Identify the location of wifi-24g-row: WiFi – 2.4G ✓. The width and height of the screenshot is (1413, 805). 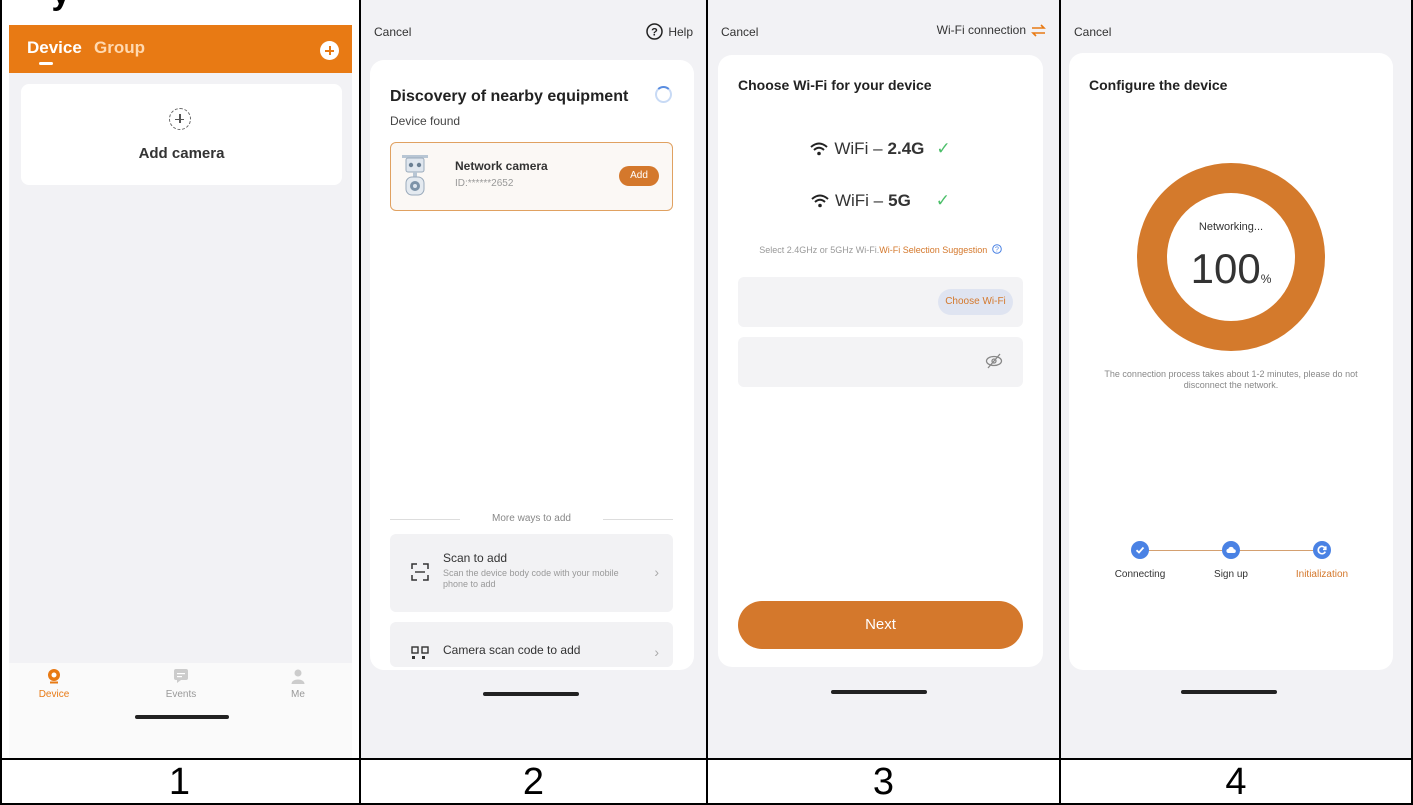
(880, 149).